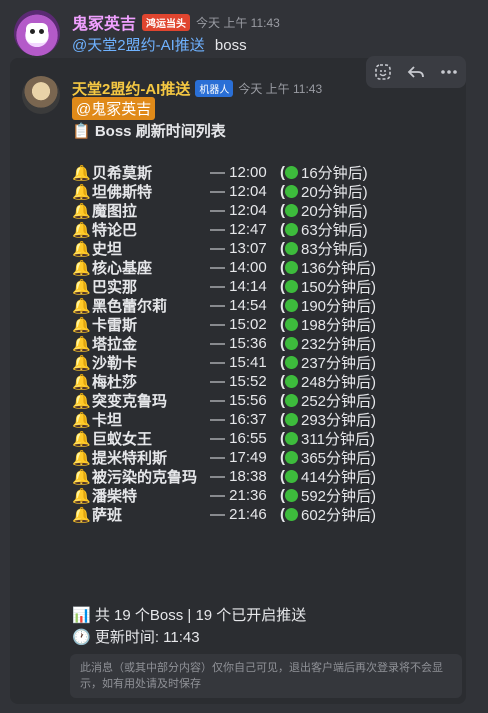  What do you see at coordinates (339, 325) in the screenshot?
I see `boss-eta: 198分钟后)` at bounding box center [339, 325].